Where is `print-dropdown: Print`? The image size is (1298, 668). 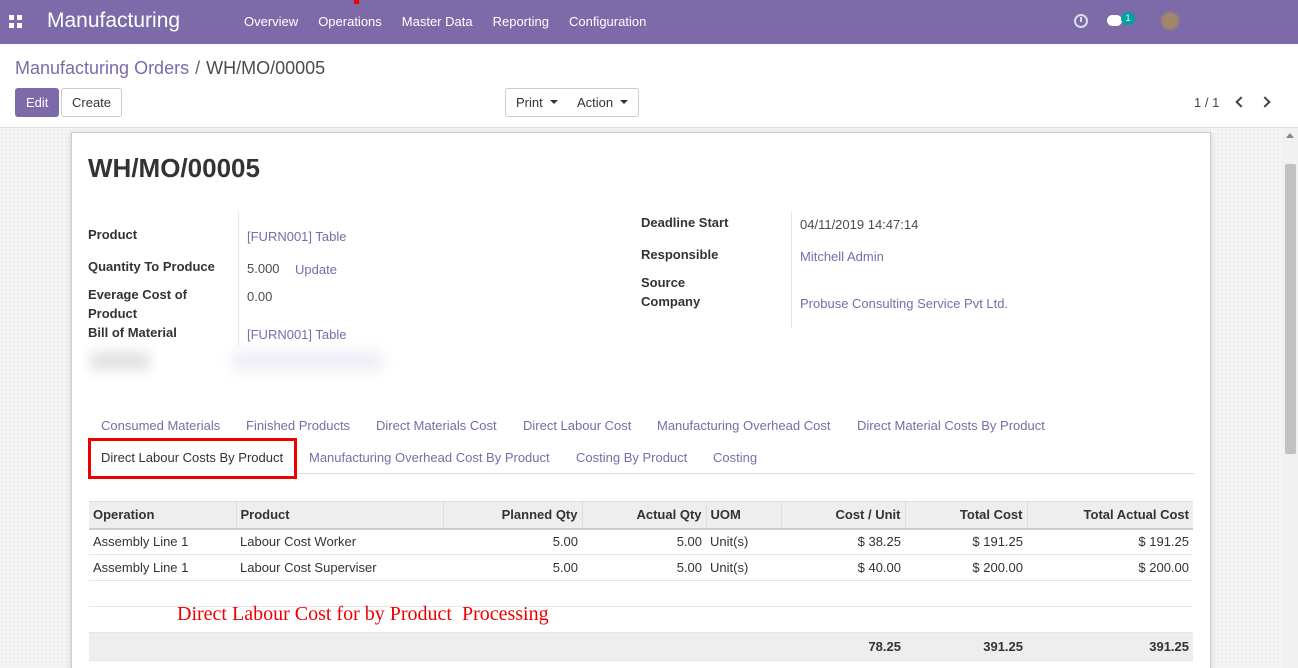
print-dropdown: Print is located at coordinates (537, 102).